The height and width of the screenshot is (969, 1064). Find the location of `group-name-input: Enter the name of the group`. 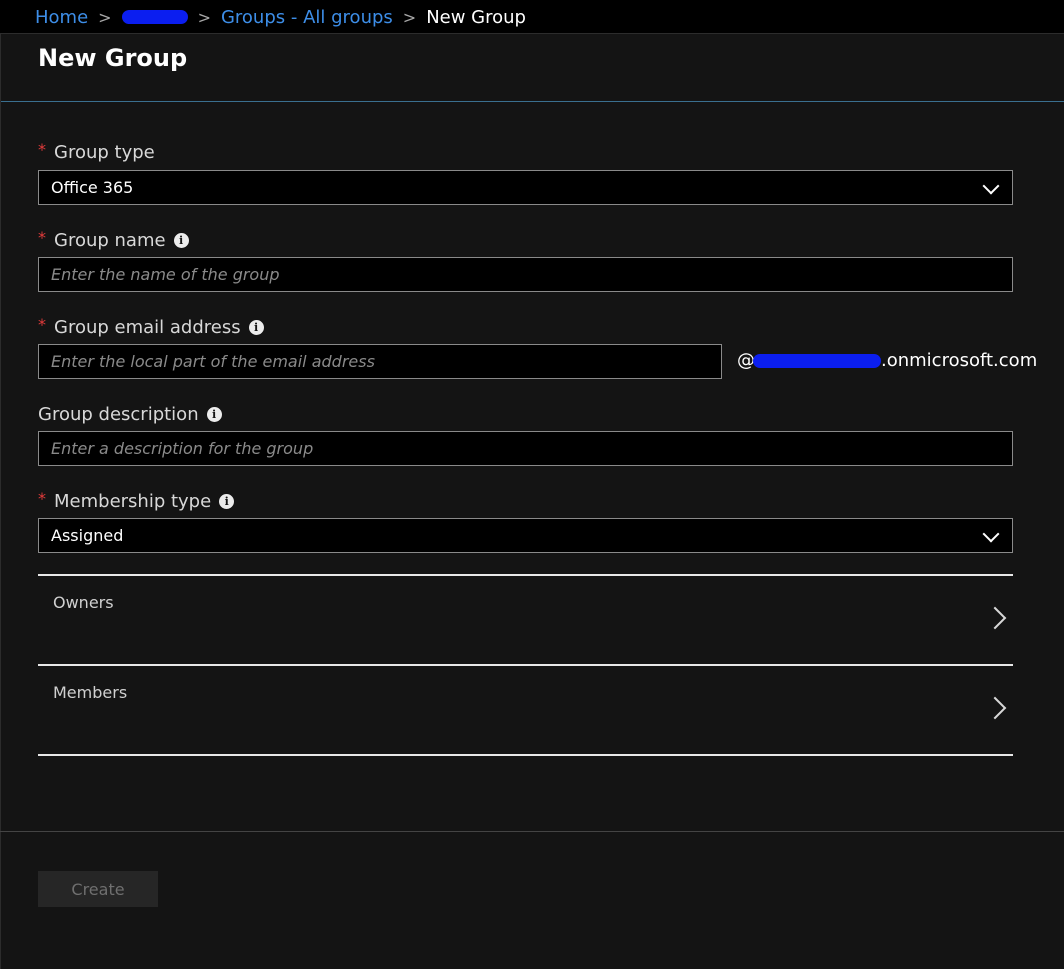

group-name-input: Enter the name of the group is located at coordinates (525, 274).